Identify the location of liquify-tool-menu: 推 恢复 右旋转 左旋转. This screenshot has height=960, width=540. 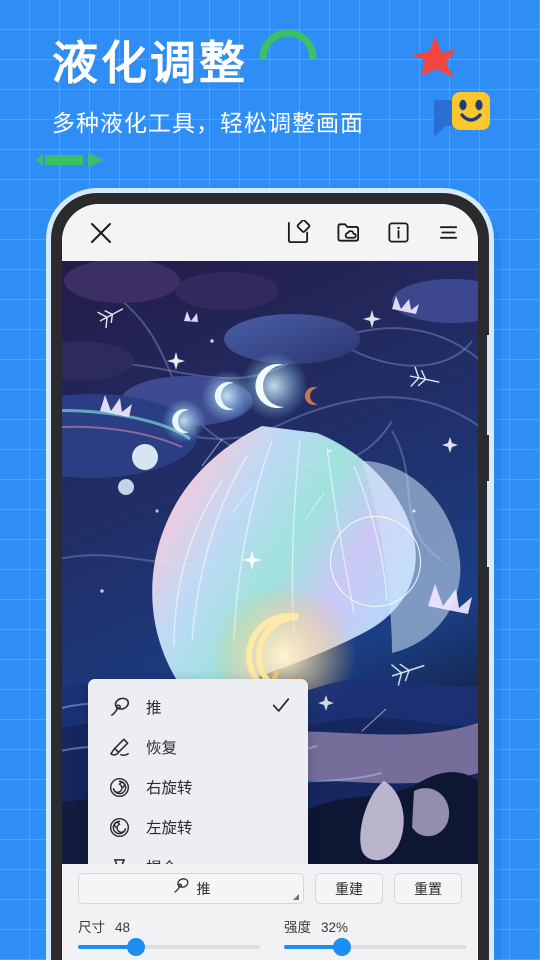
(198, 771).